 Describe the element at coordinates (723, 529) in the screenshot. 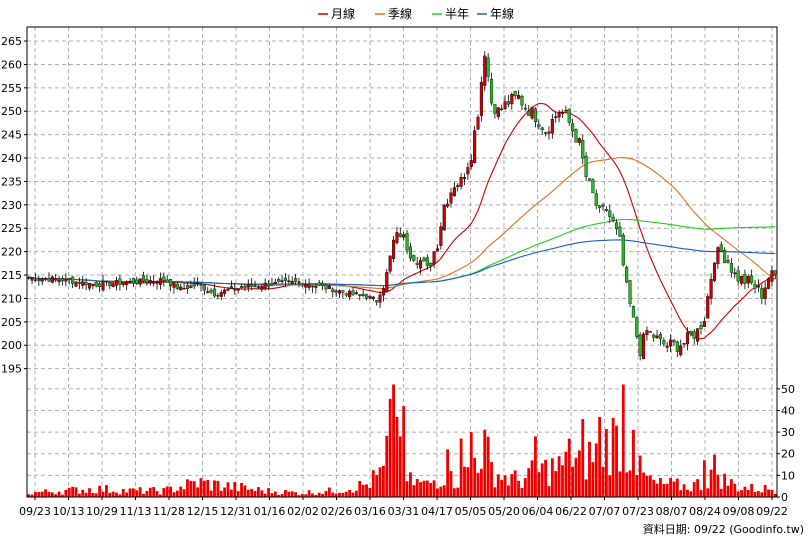

I see `data-date-footer: 資料日期: 09/22 (Goodinfo.tw)` at that location.